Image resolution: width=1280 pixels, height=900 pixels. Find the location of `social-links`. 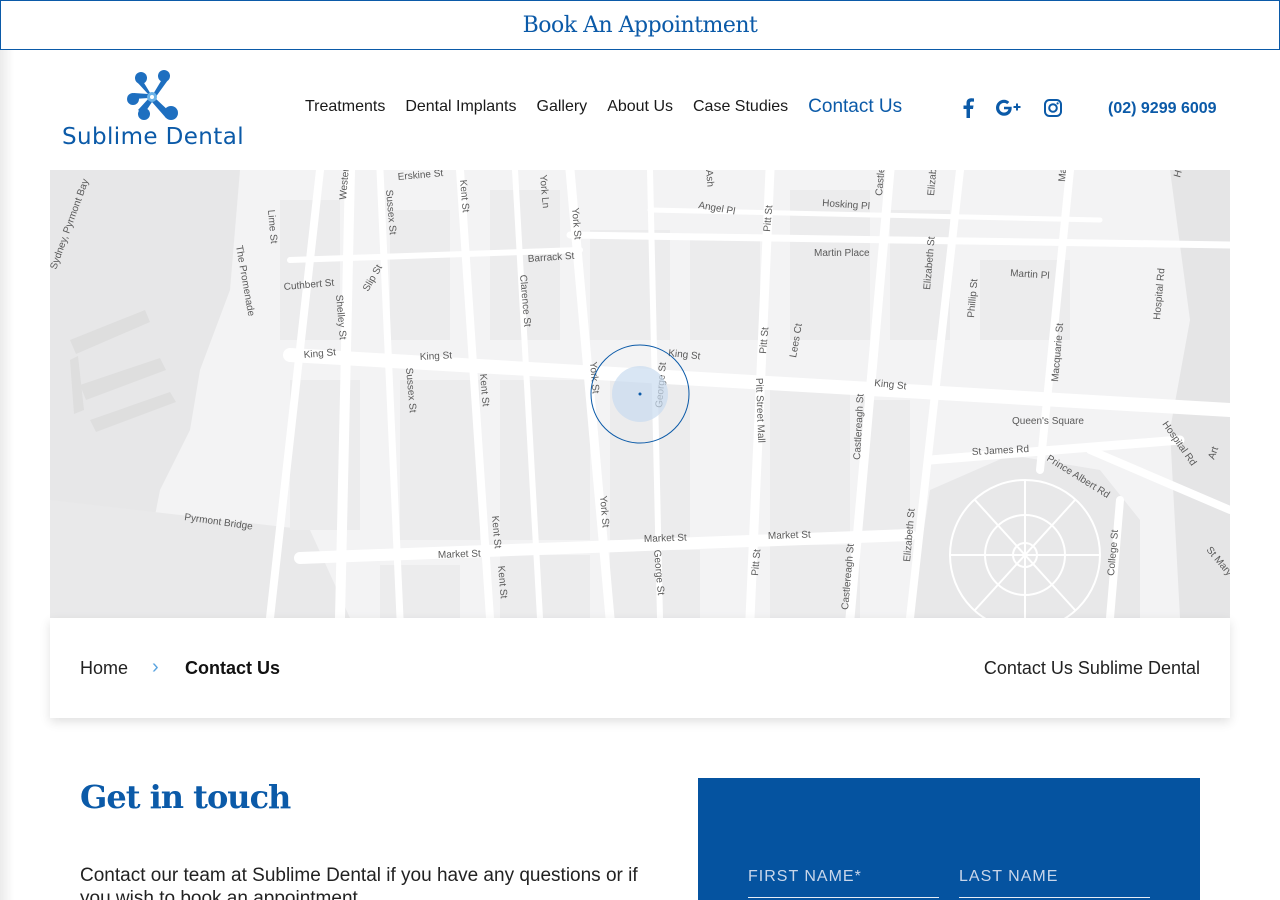

social-links is located at coordinates (1012, 110).